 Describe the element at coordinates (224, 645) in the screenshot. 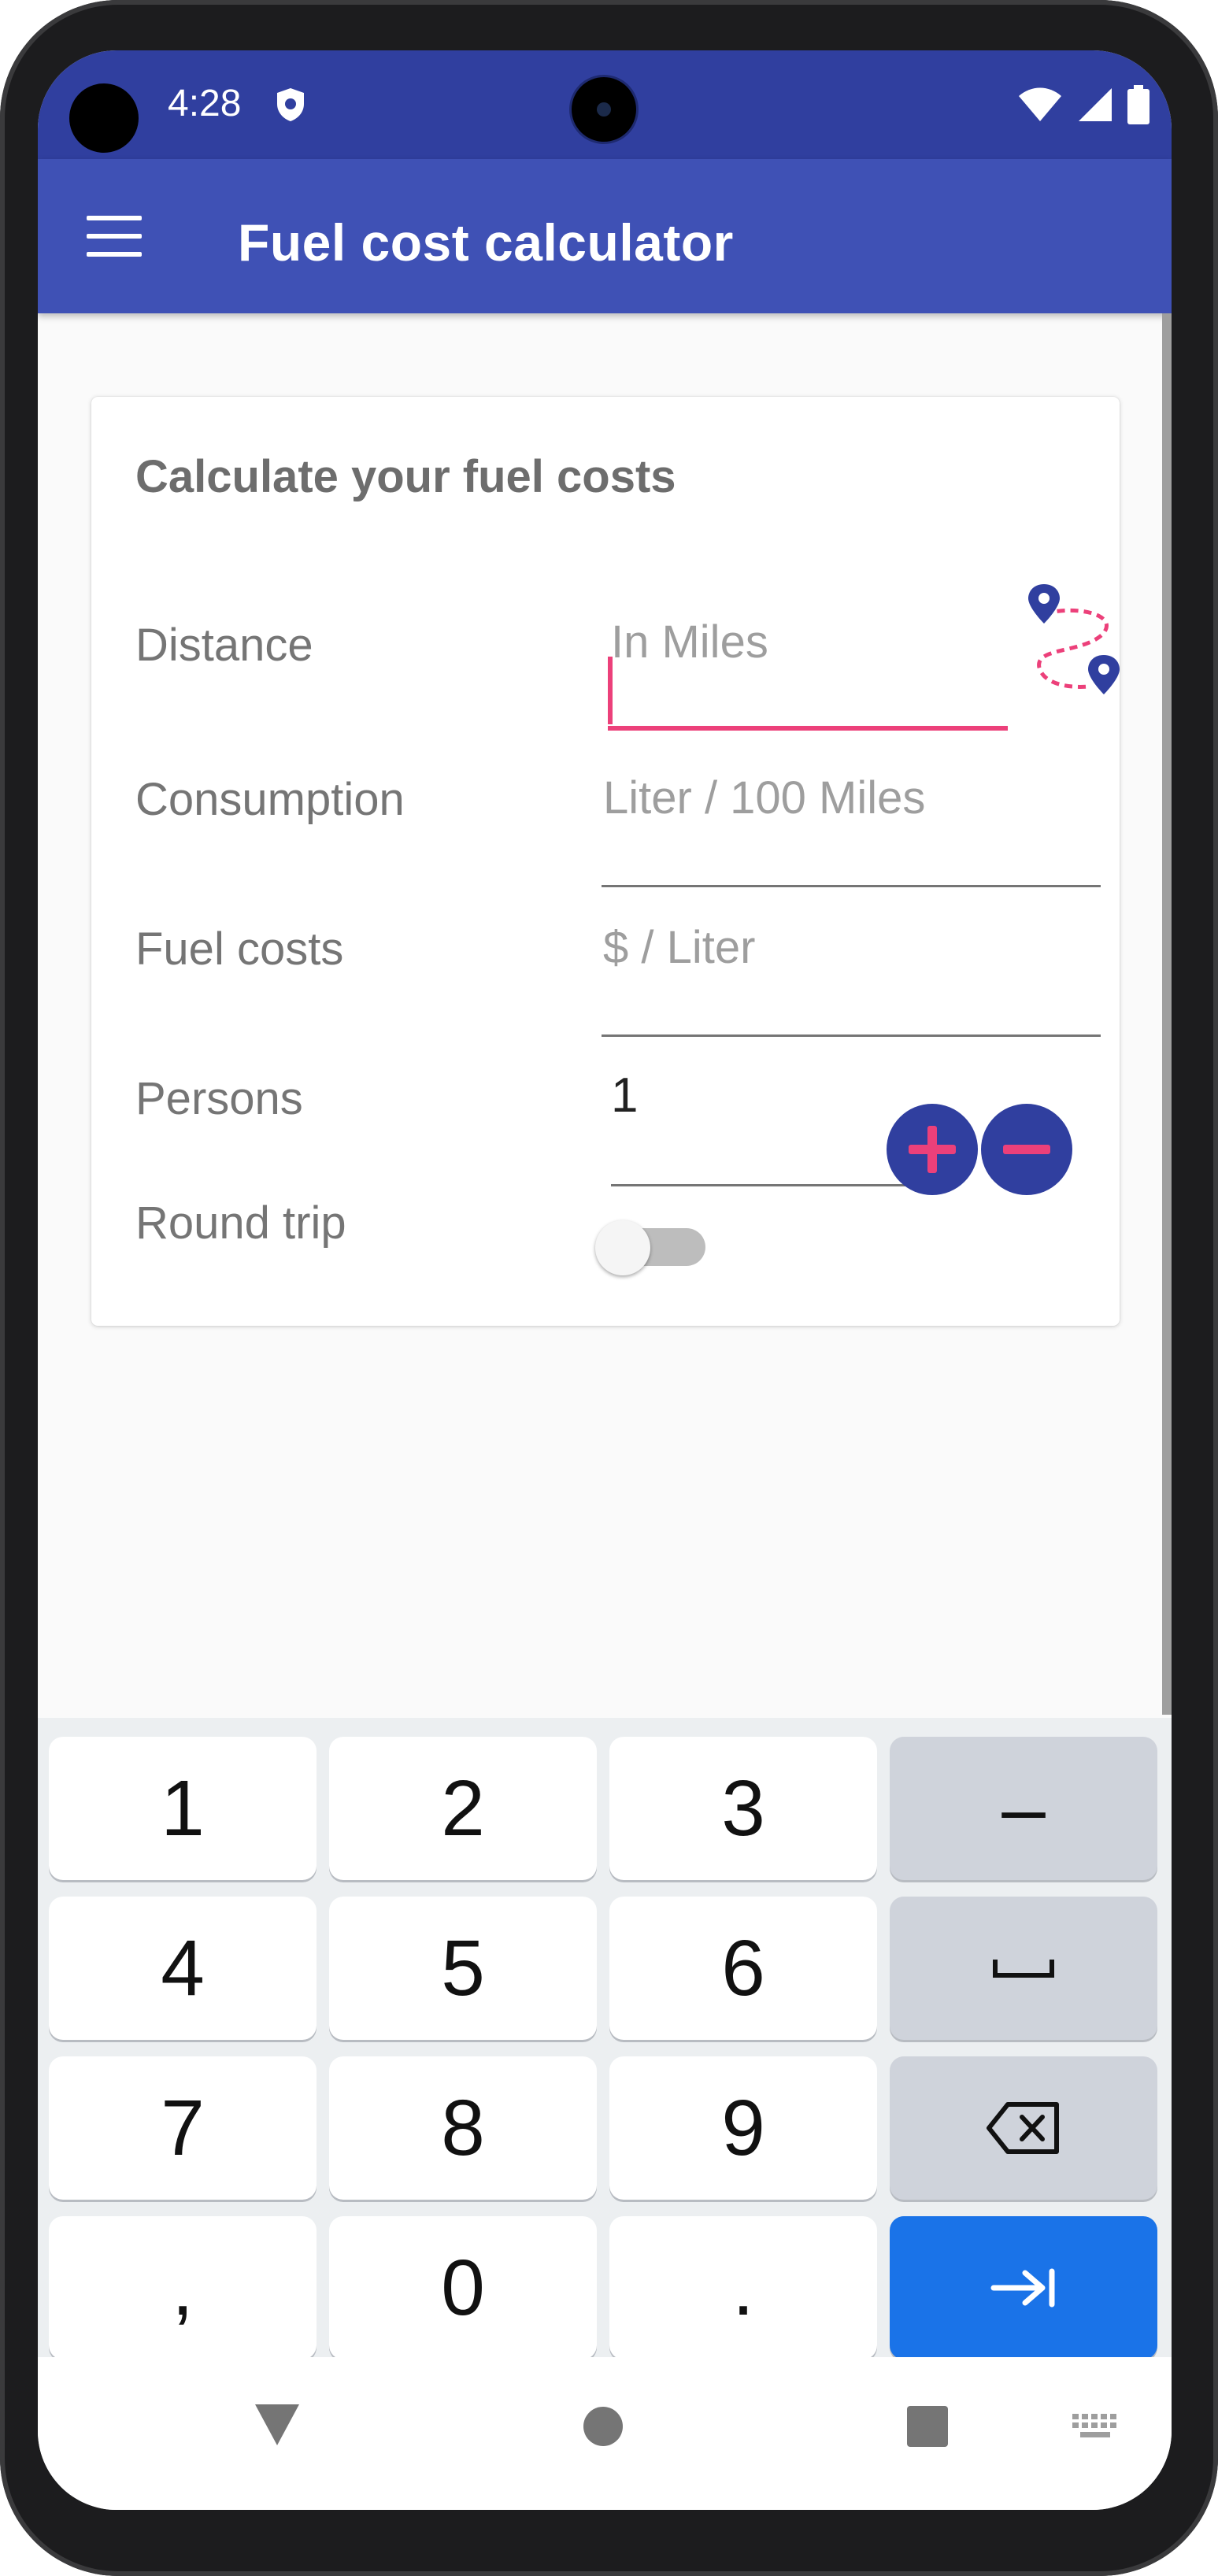

I see `distance-label: Distance` at that location.